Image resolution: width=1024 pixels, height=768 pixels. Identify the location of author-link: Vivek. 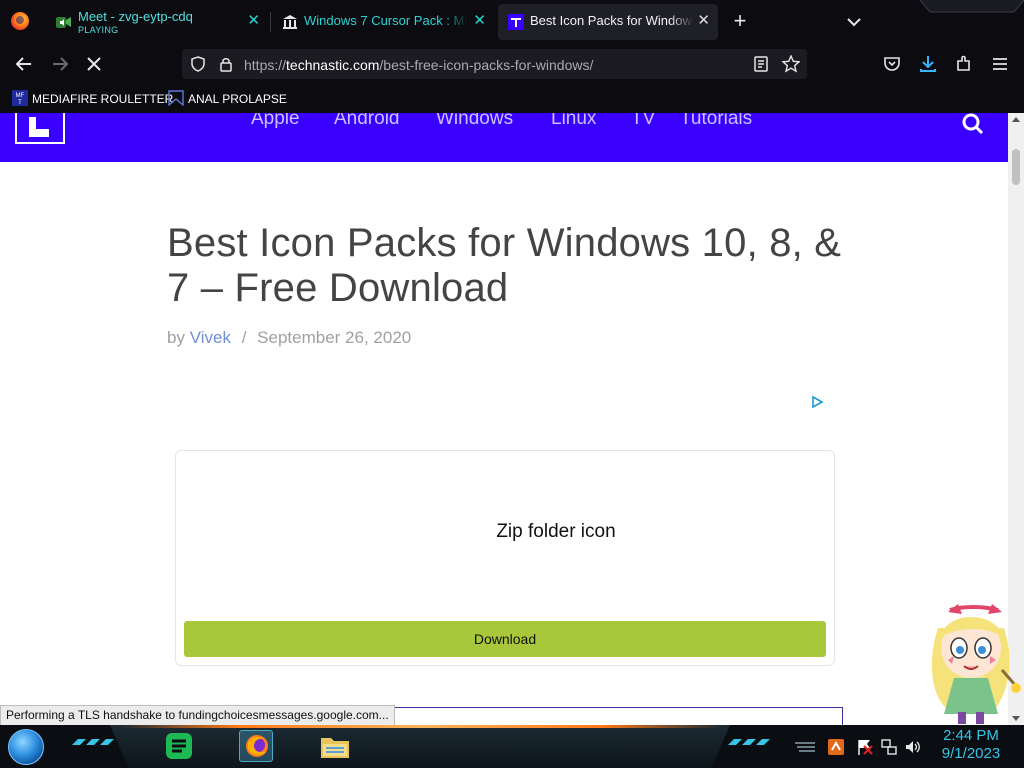
(210, 337).